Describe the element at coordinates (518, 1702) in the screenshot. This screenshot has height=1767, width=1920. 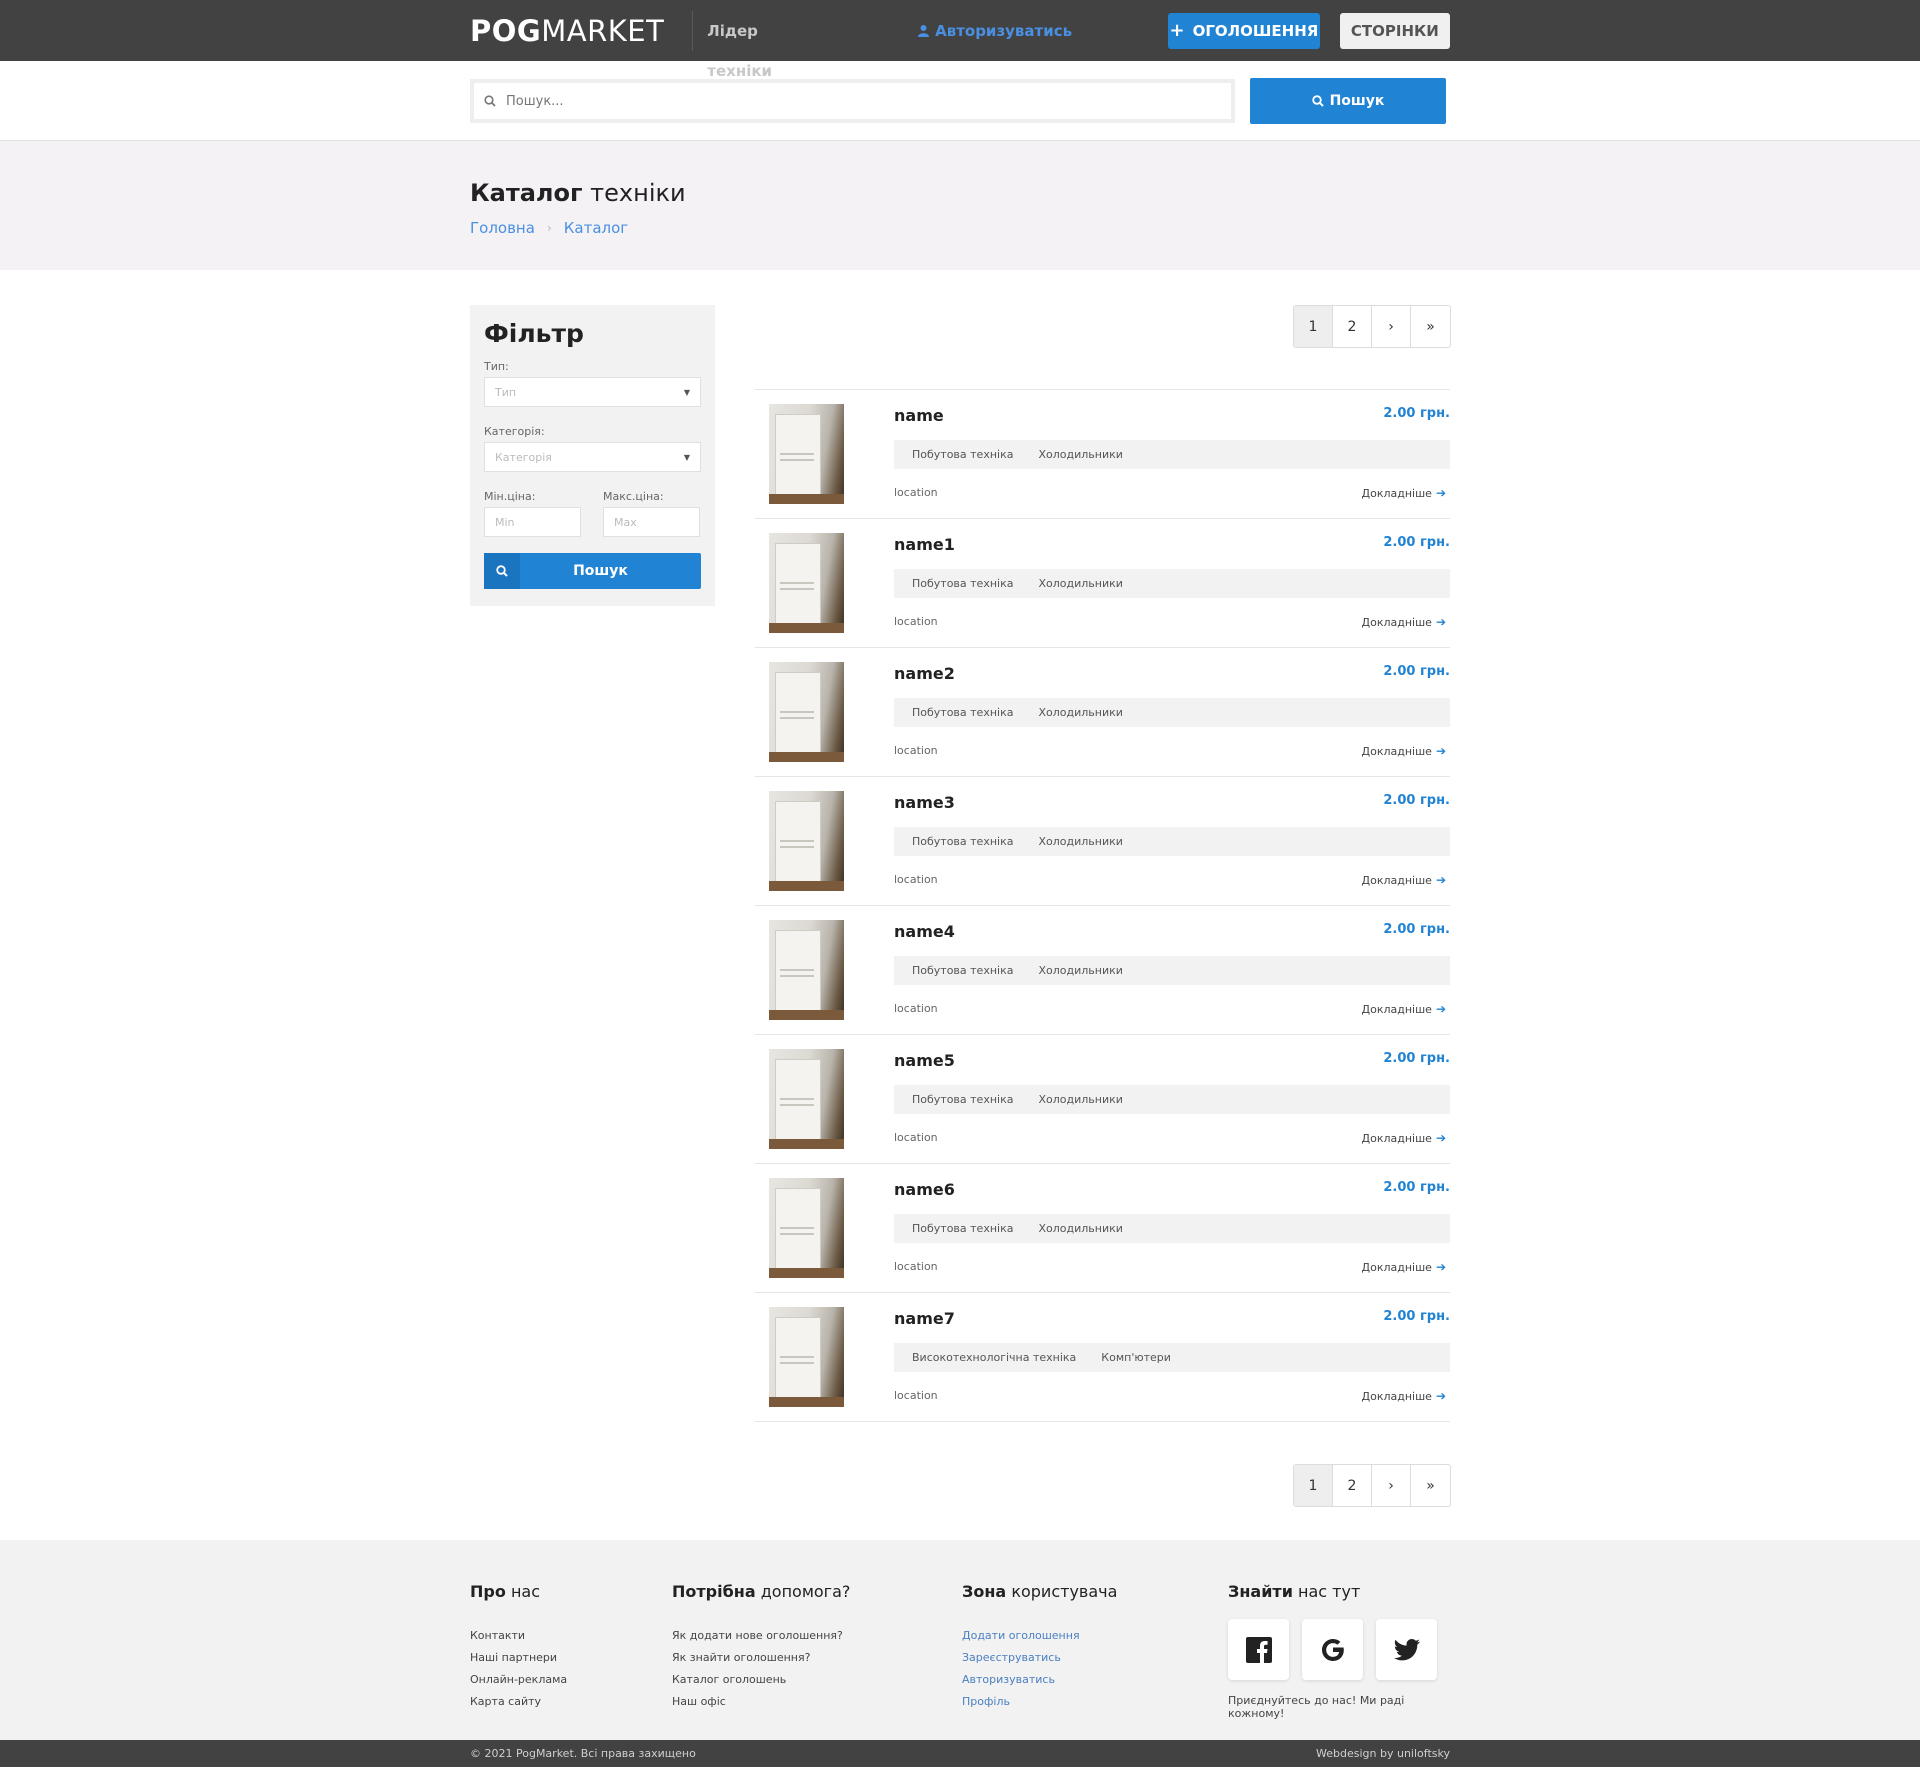
I see `footer-link-sitemap: Карта сайту` at that location.